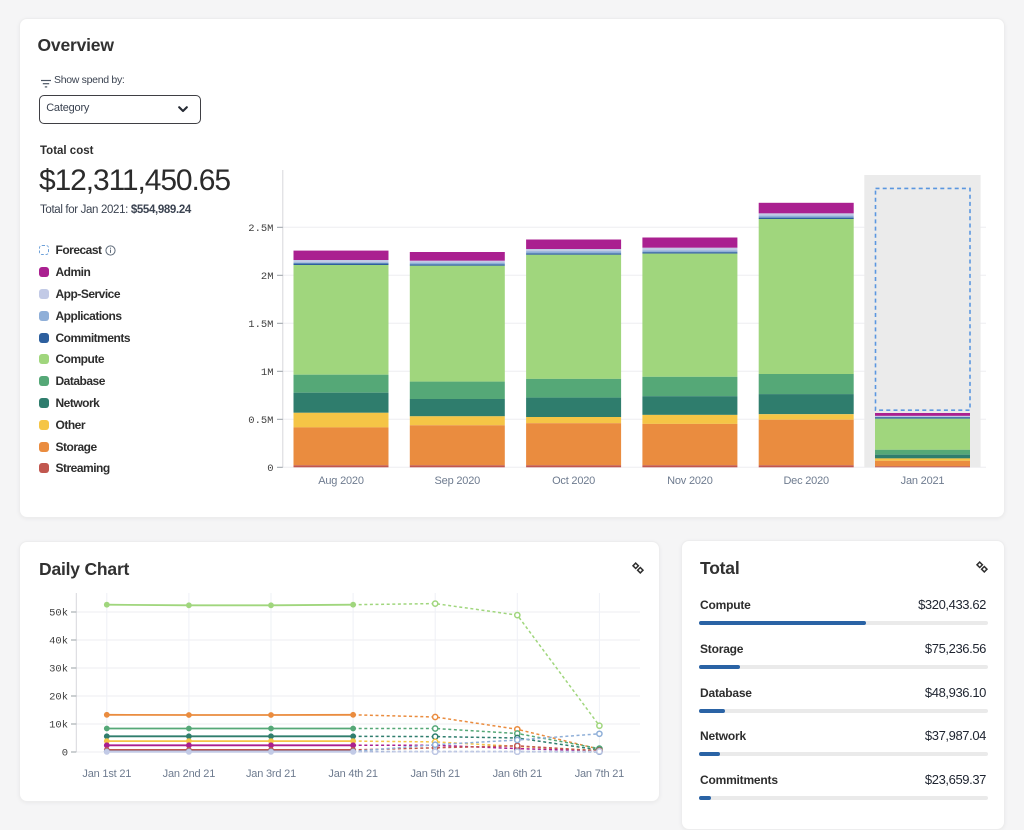  I want to click on svg-text: Jan 2021, so click(923, 481).